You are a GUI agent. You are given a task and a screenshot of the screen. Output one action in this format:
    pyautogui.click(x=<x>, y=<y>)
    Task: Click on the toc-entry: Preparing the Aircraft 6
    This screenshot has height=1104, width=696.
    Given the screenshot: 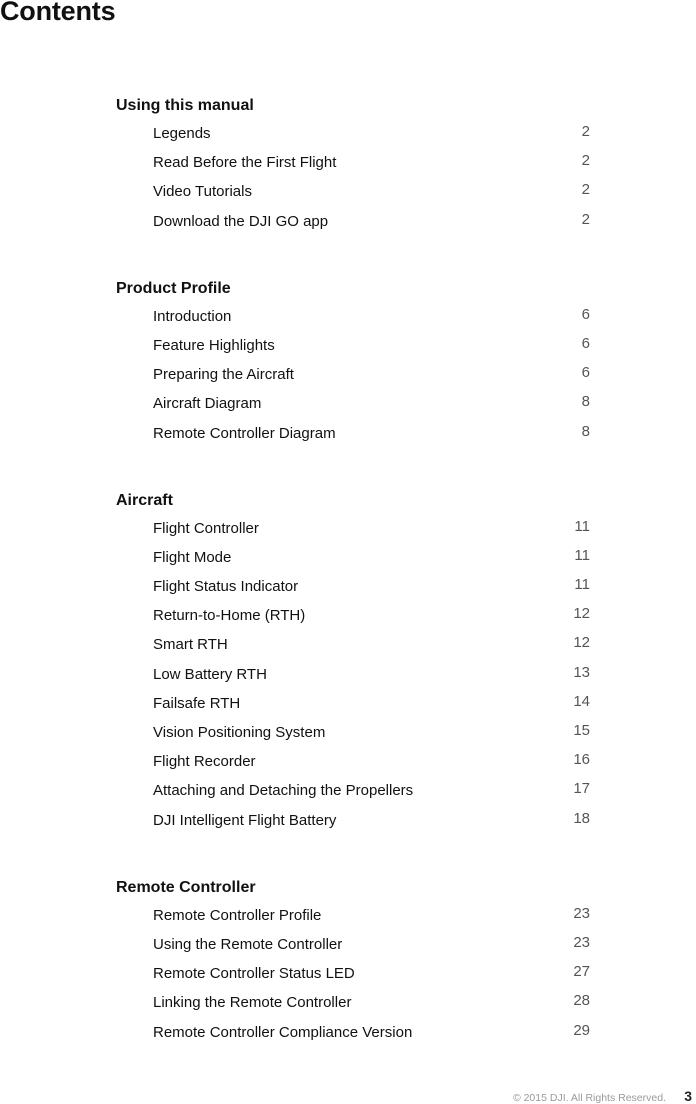 What is the action you would take?
    pyautogui.click(x=353, y=378)
    